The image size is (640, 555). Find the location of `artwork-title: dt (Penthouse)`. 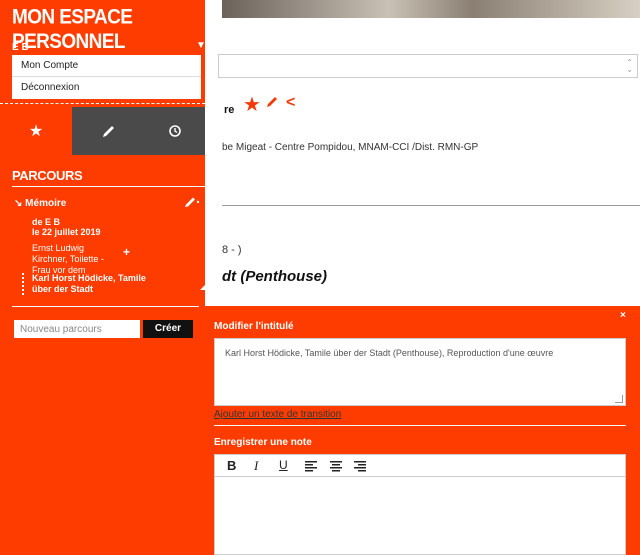

artwork-title: dt (Penthouse) is located at coordinates (274, 276).